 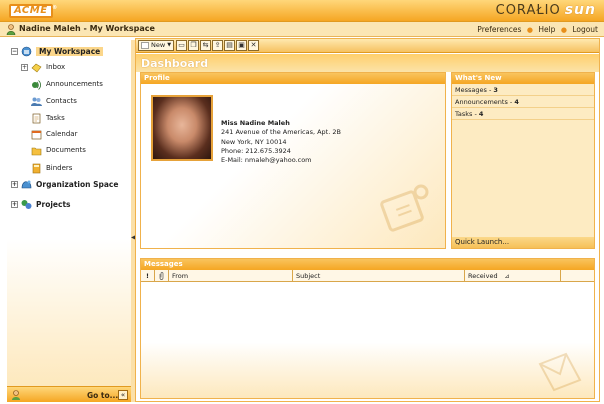 I want to click on sidebar-item-label: Calendar, so click(x=62, y=134).